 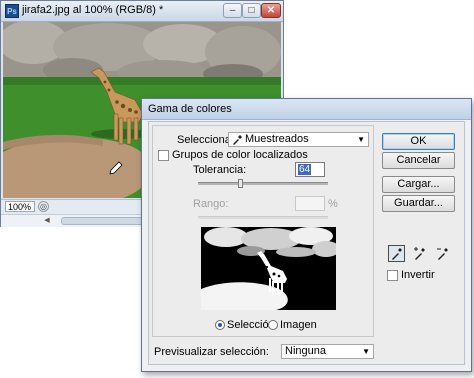 I want to click on close-button: ✕, so click(x=271, y=10).